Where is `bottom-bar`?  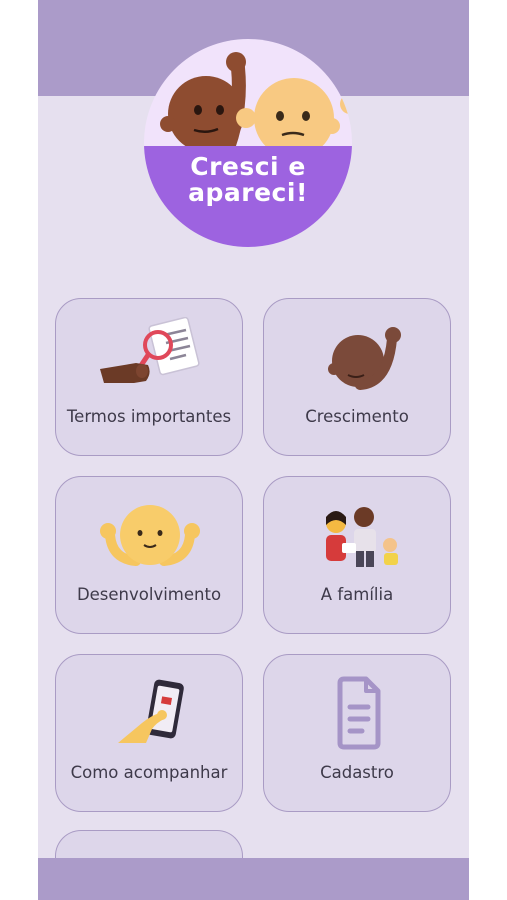 bottom-bar is located at coordinates (253, 879).